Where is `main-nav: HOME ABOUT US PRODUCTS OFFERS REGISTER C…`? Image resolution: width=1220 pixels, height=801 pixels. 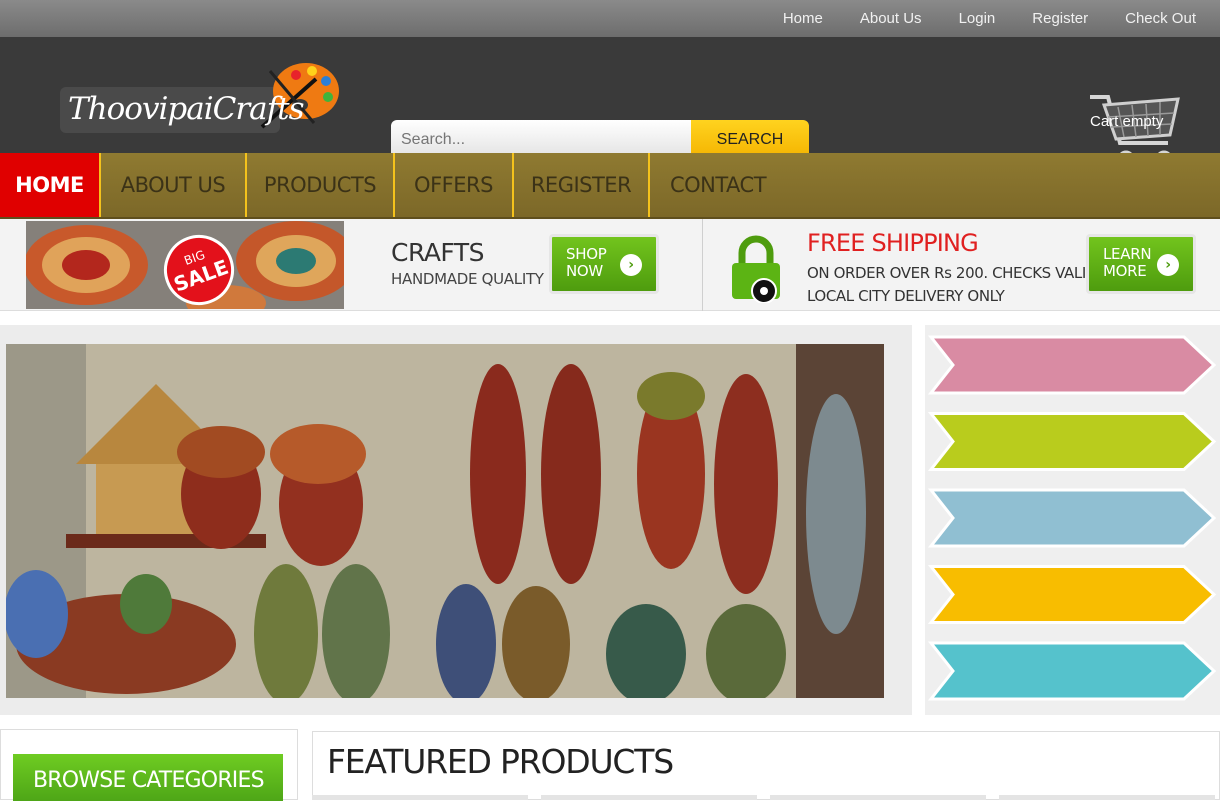
main-nav: HOME ABOUT US PRODUCTS OFFERS REGISTER C… is located at coordinates (610, 186).